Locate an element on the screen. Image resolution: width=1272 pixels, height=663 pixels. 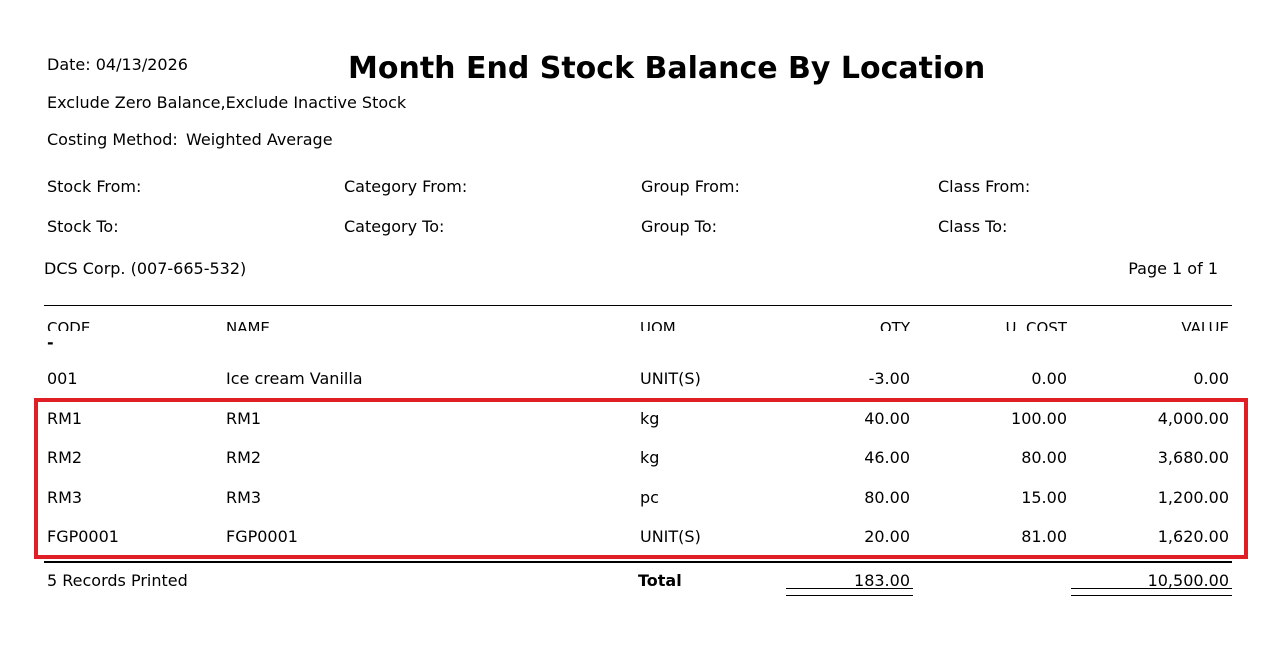
class-to-label: Class To: is located at coordinates (973, 226).